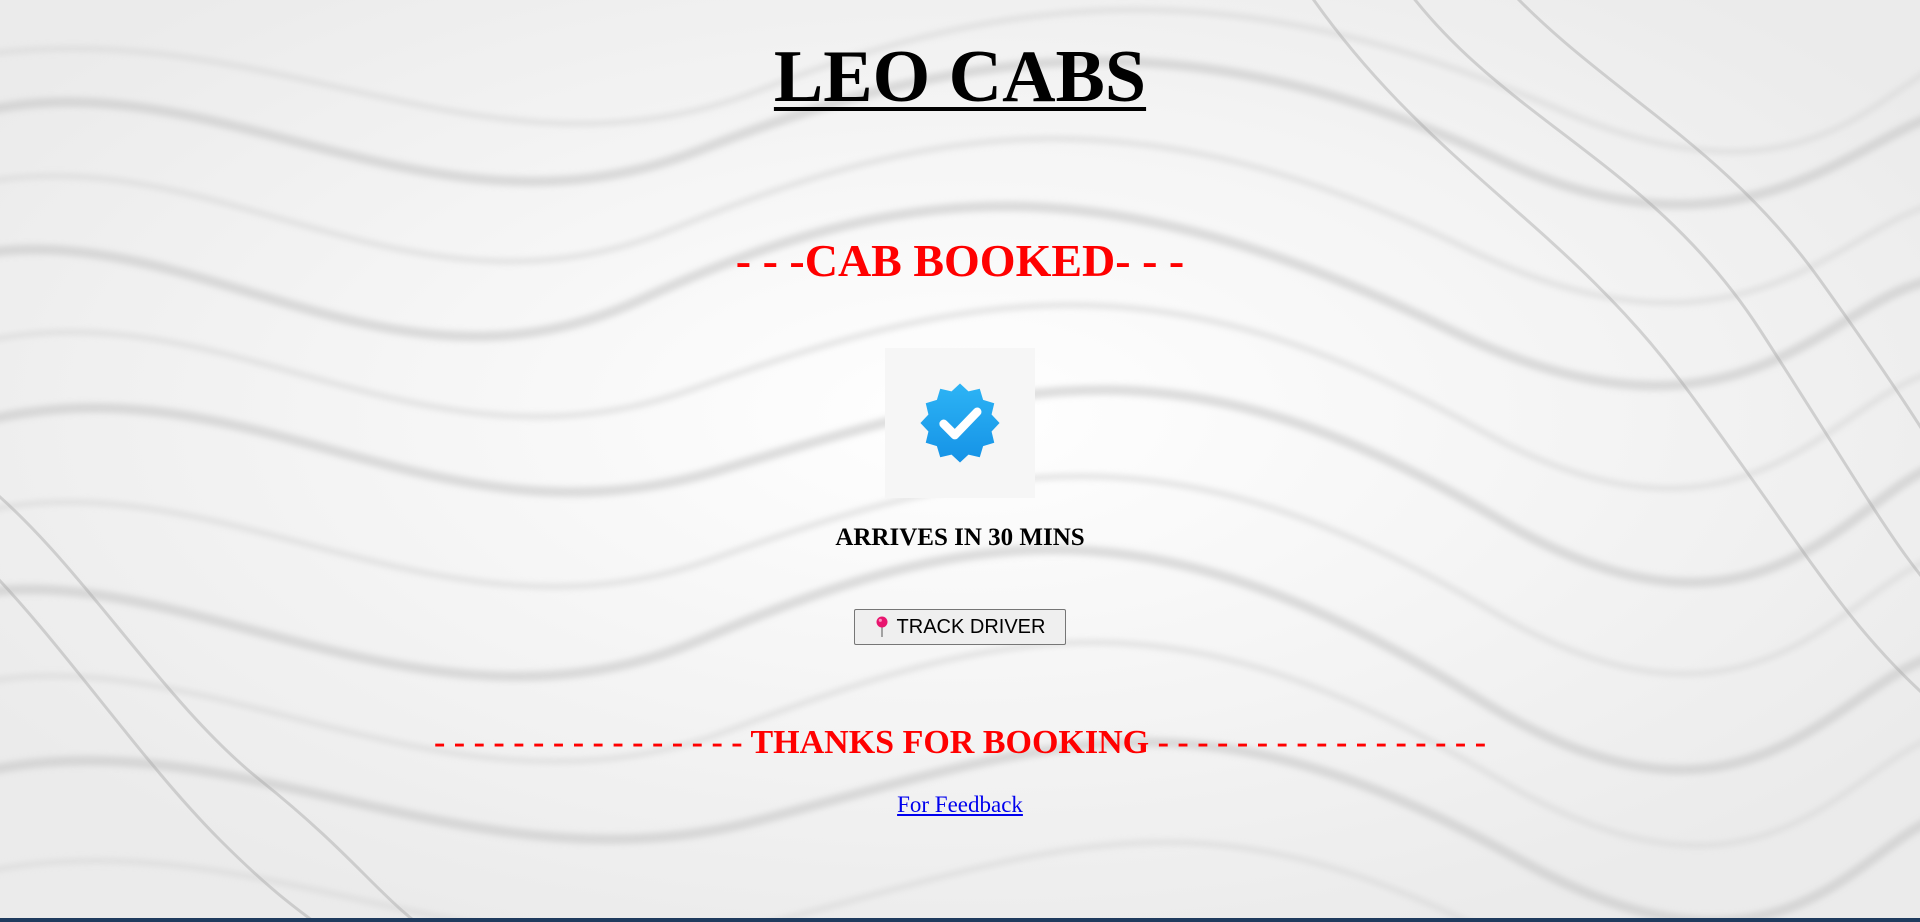  What do you see at coordinates (960, 260) in the screenshot?
I see `cab-booked-heading: - - -CAB BOOKED- - -` at bounding box center [960, 260].